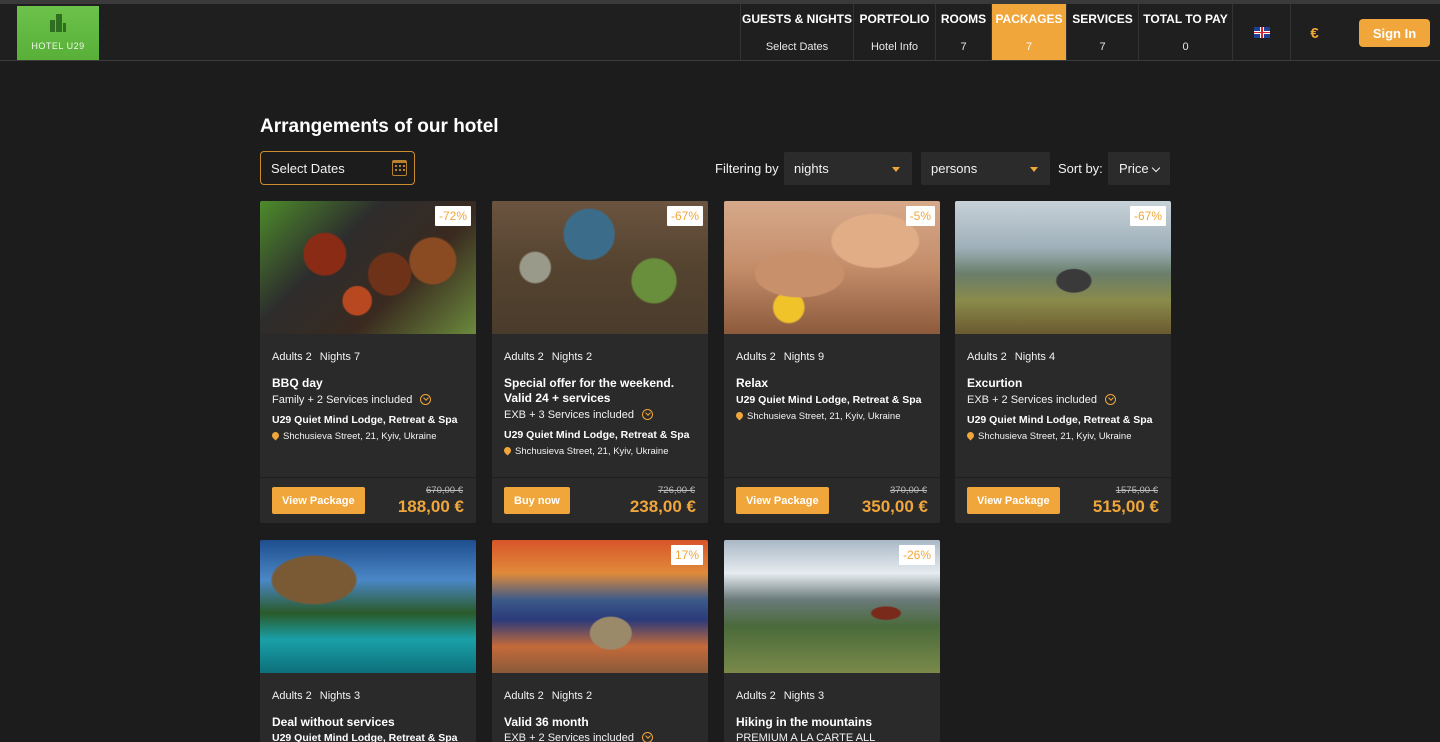  Describe the element at coordinates (797, 47) in the screenshot. I see `nav-guests-value: Select Dates` at that location.